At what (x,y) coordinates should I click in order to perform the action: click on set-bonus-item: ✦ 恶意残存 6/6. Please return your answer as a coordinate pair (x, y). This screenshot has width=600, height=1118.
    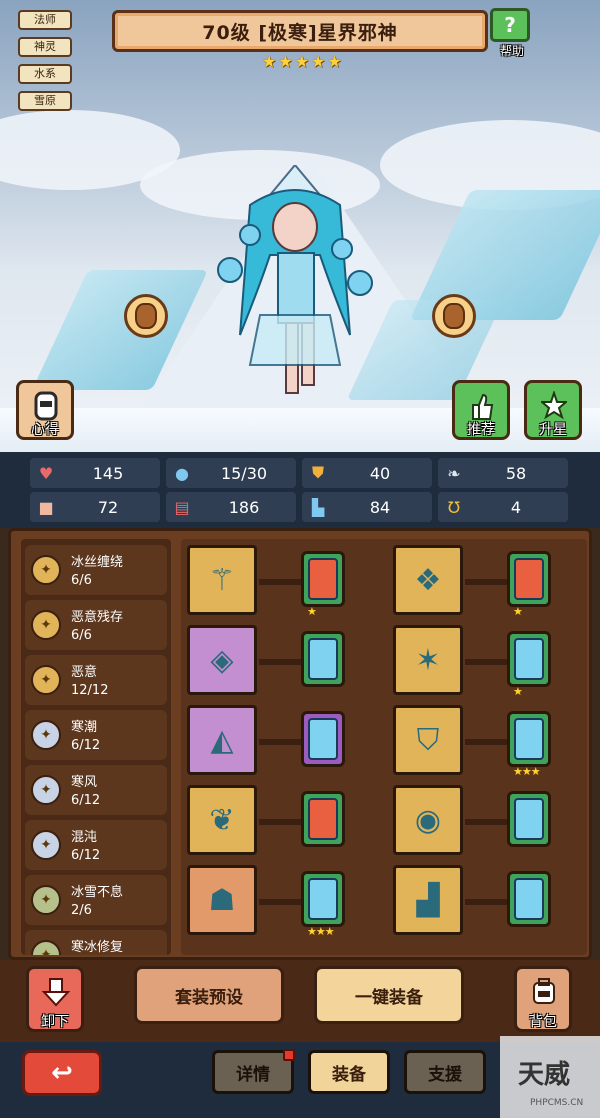
    Looking at the image, I should click on (96, 625).